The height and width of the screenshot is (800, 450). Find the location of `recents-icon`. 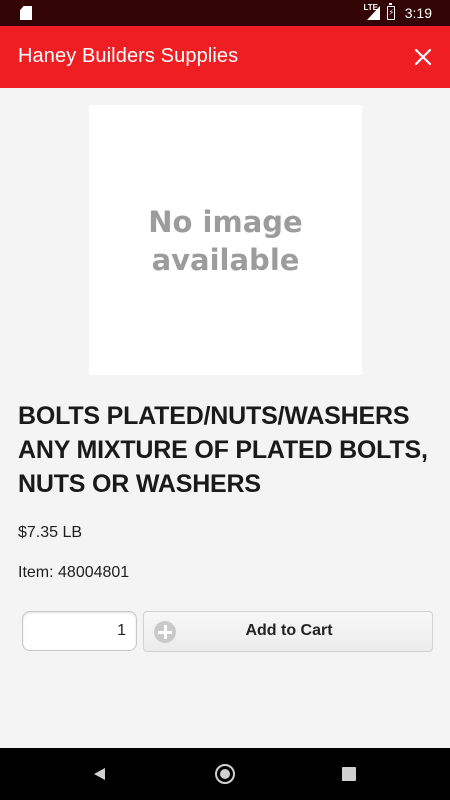

recents-icon is located at coordinates (349, 774).